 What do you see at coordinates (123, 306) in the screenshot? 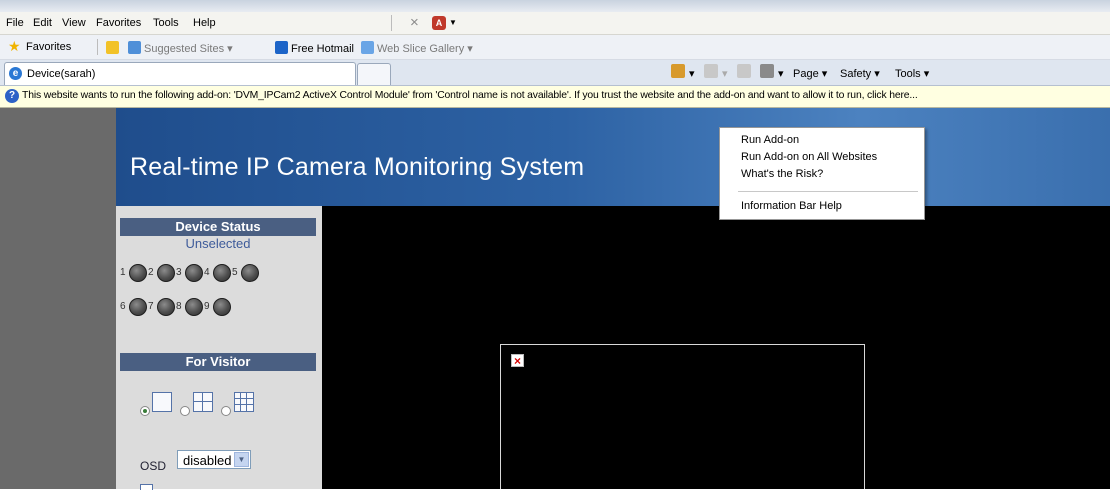
I see `channel-number: 6` at bounding box center [123, 306].